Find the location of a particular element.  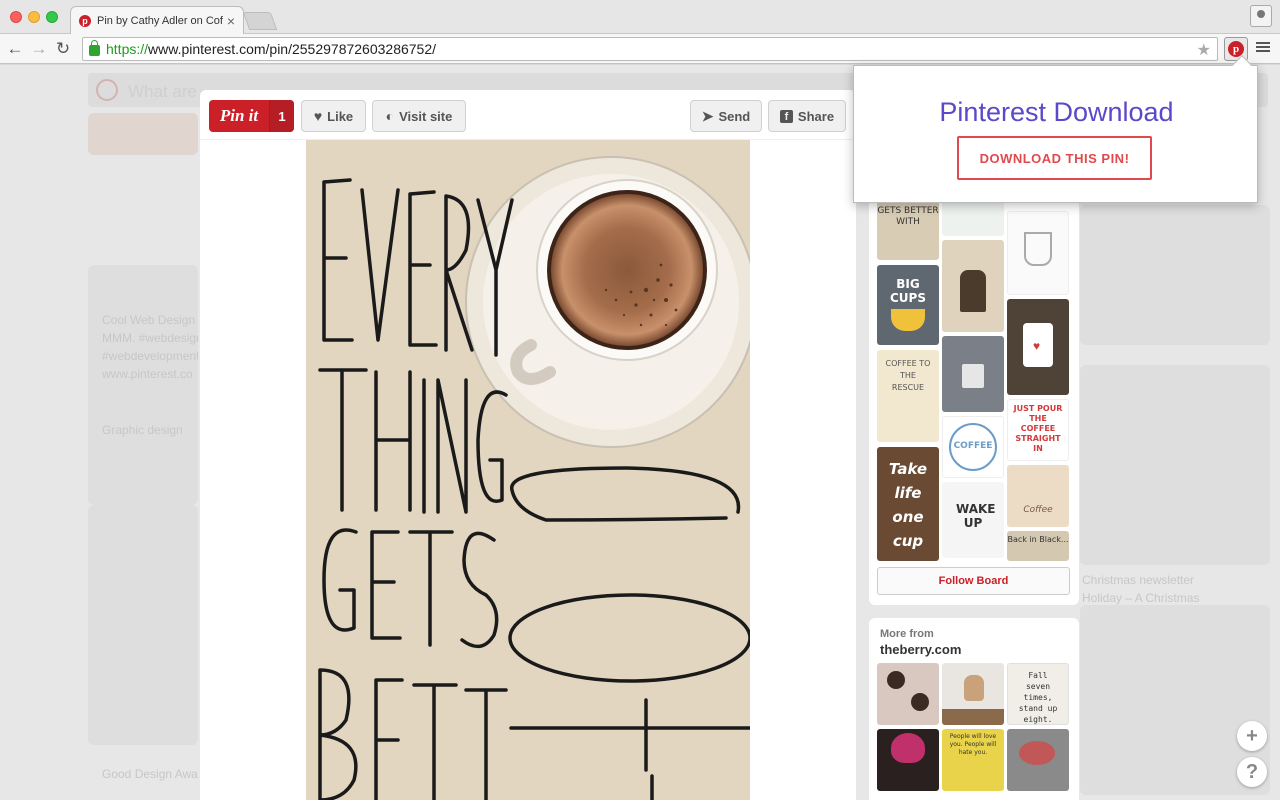

board-thumb: ♥ is located at coordinates (1038, 347).